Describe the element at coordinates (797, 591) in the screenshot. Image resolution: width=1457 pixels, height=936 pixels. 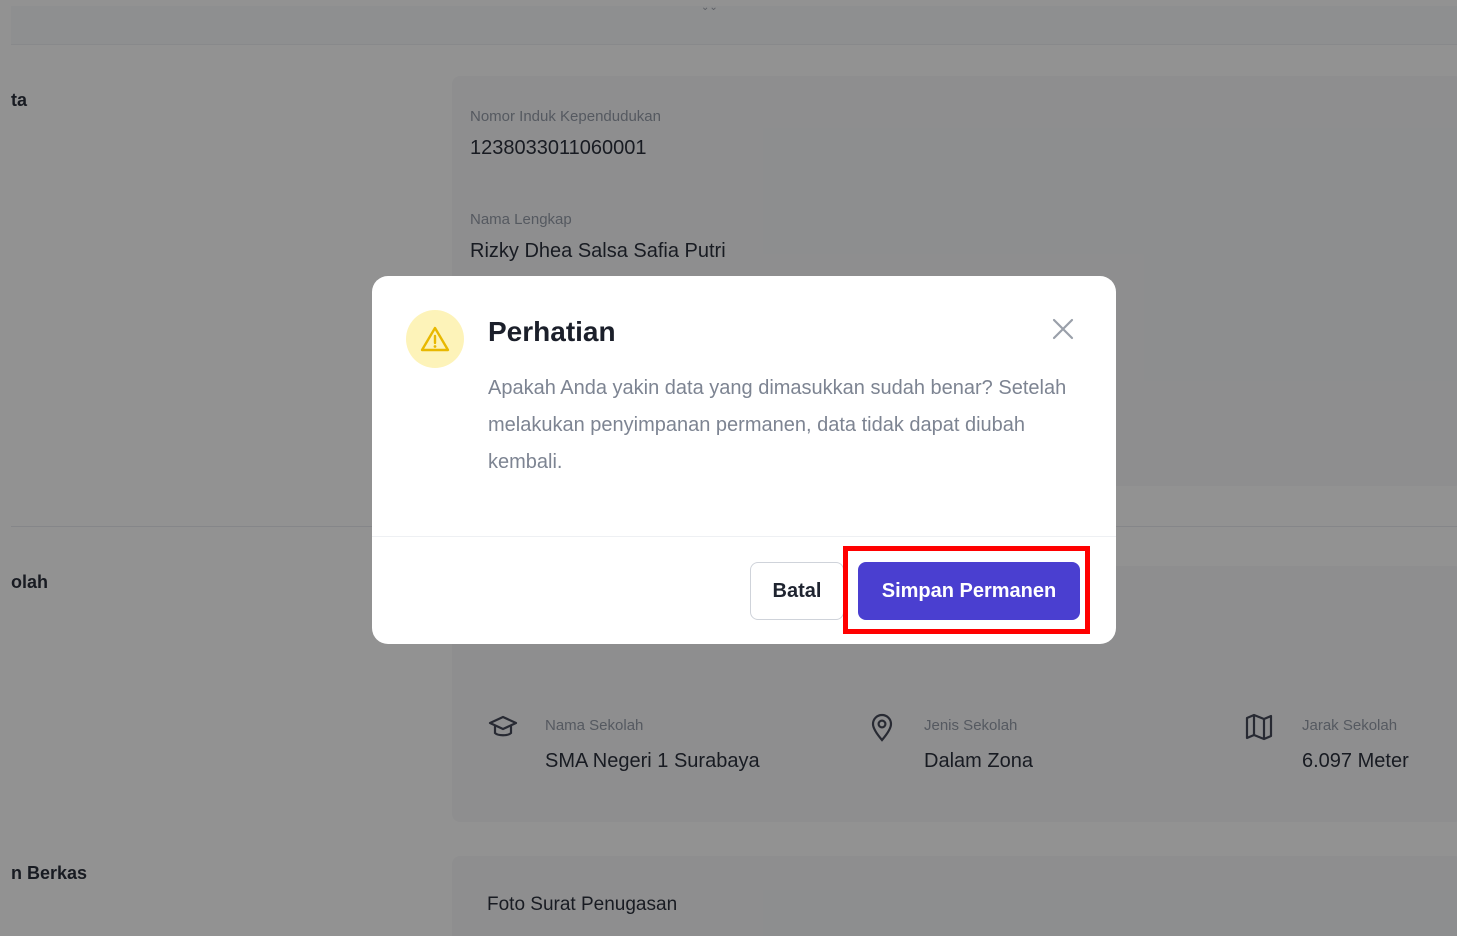
I see `cancel-button: Batal` at that location.